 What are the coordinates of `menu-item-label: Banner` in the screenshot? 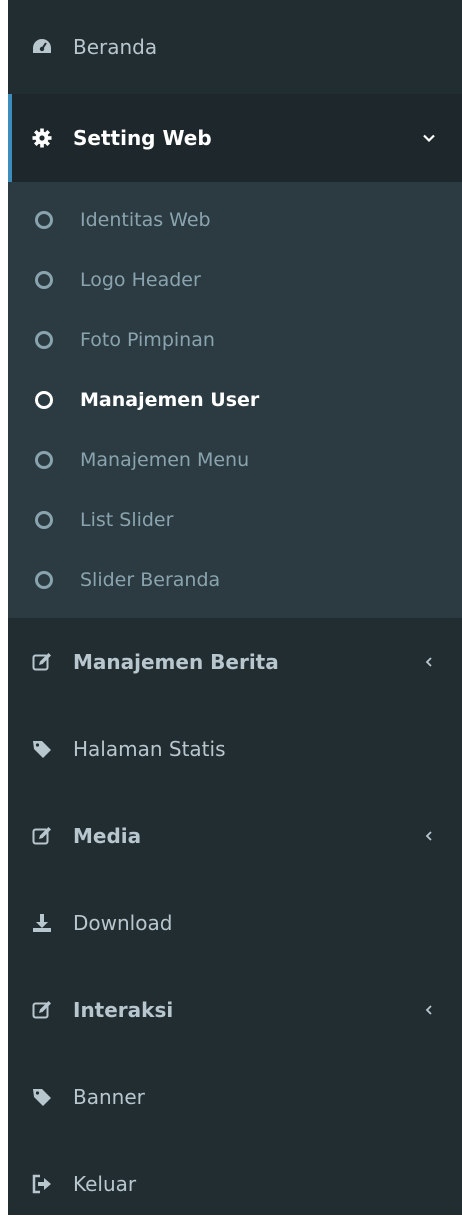 It's located at (109, 1096).